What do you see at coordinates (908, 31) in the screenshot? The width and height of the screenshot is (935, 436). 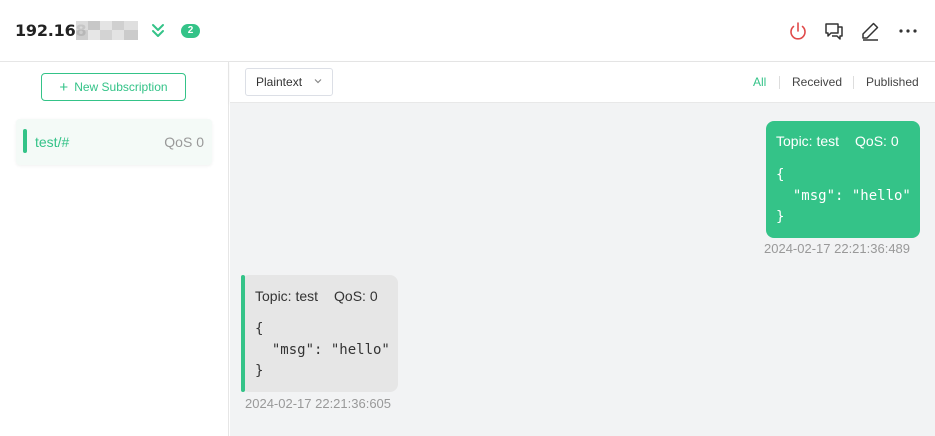 I see `more-icon` at bounding box center [908, 31].